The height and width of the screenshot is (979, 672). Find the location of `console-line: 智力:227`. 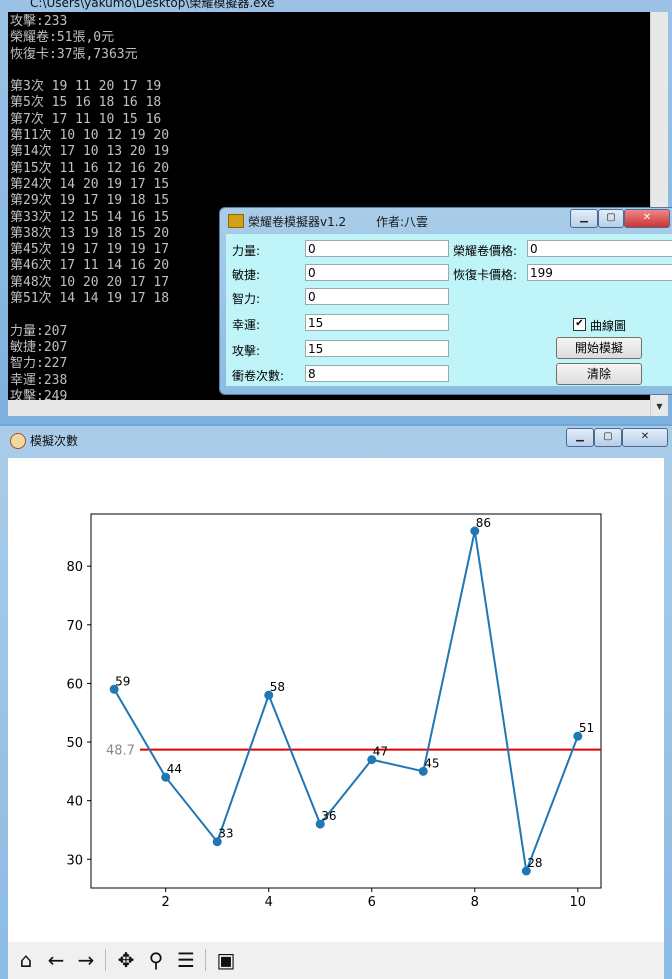

console-line: 智力:227 is located at coordinates (39, 364).